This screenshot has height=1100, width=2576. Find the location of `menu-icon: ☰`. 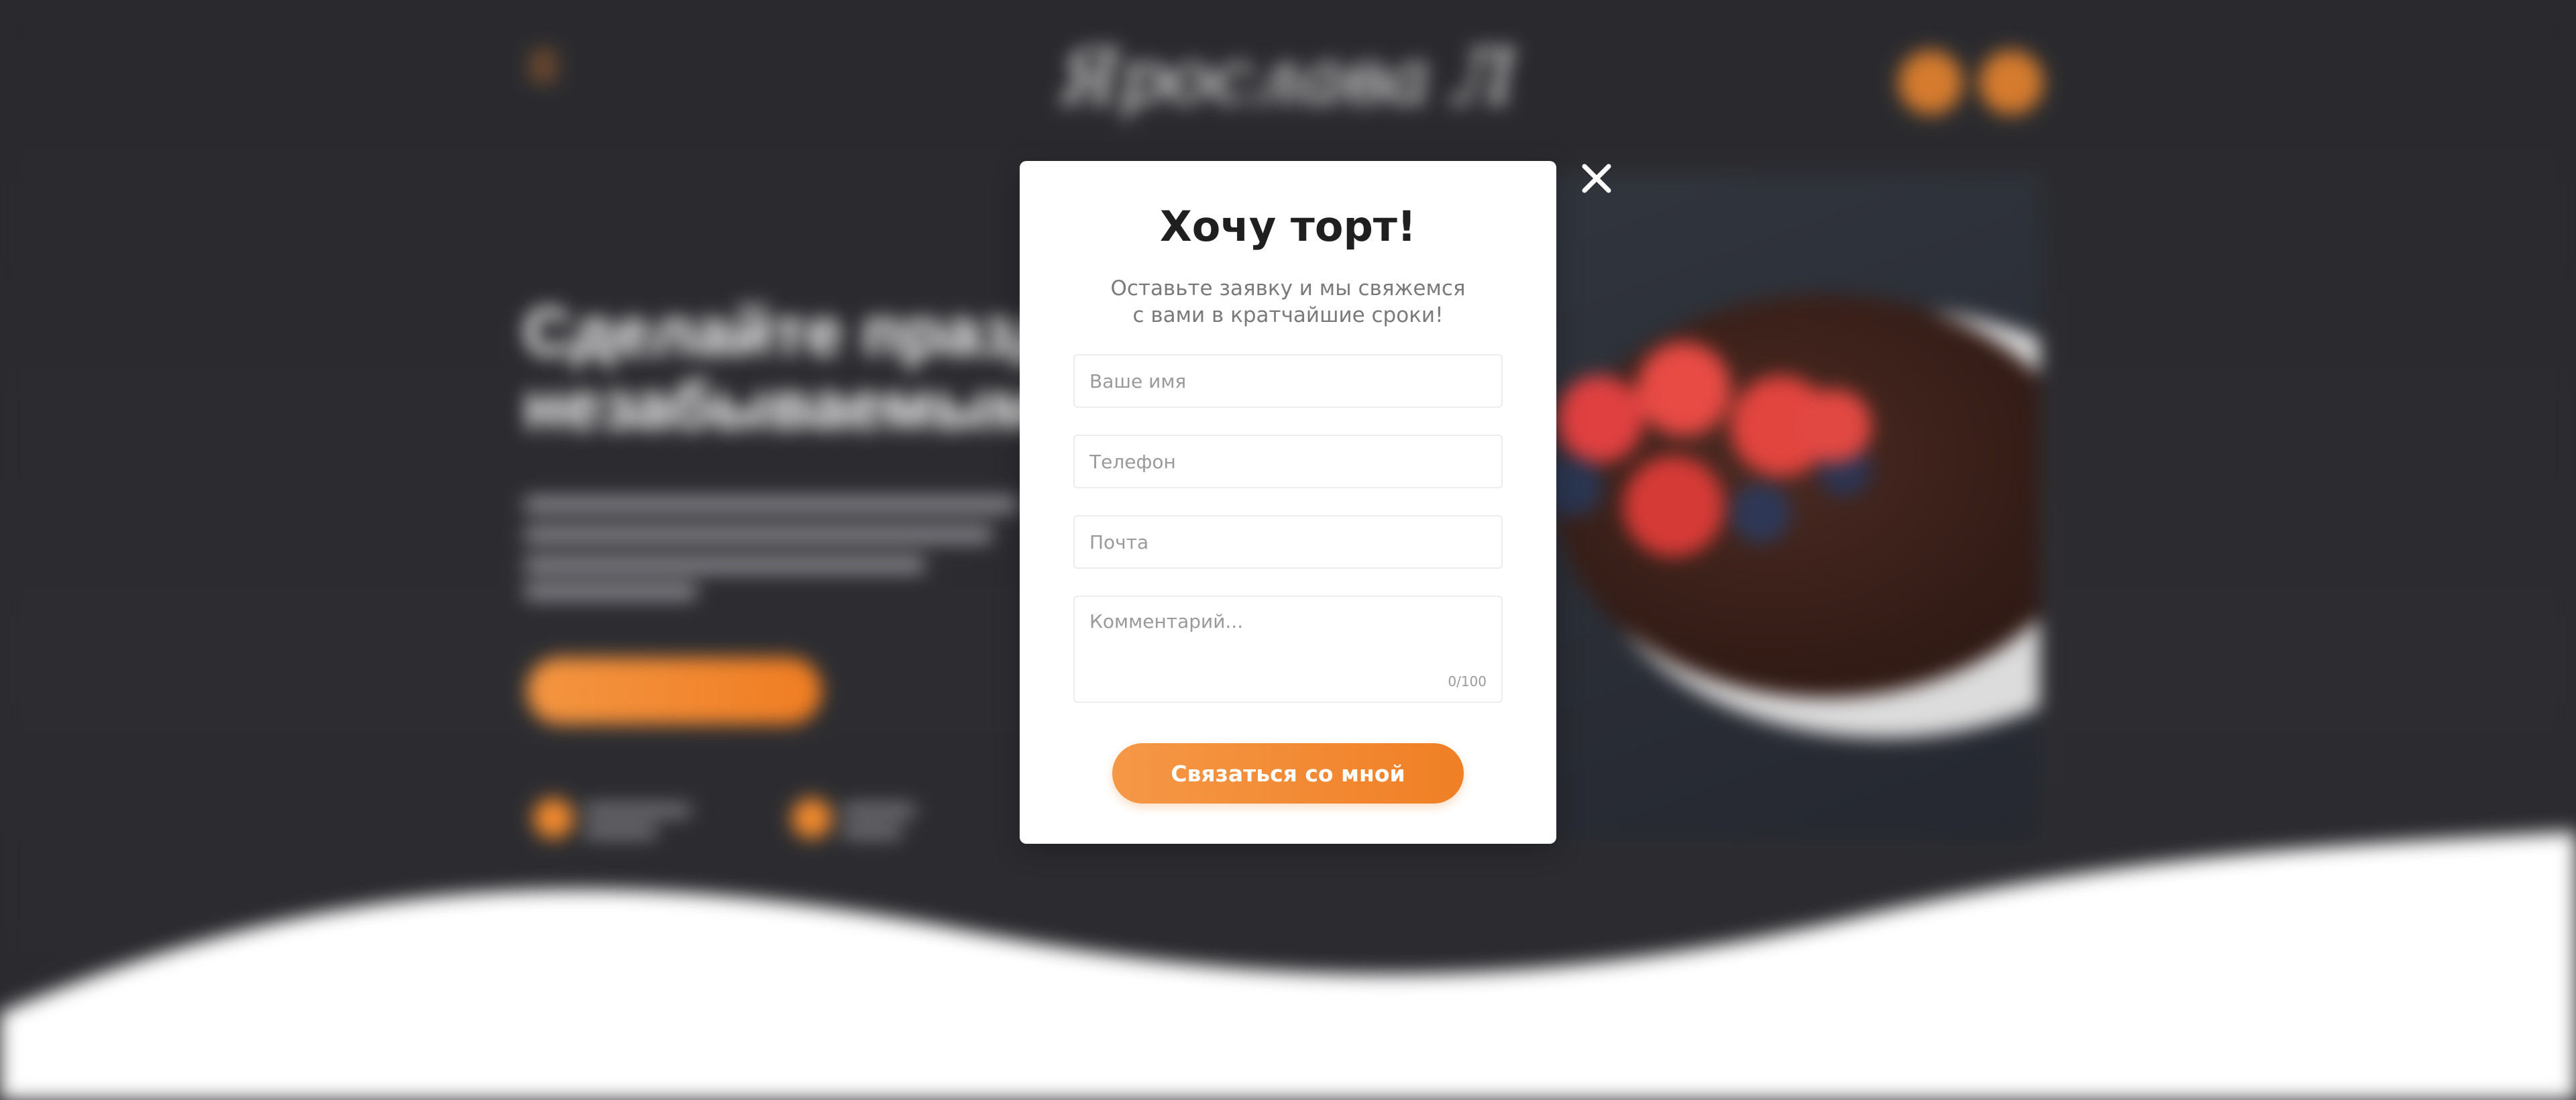

menu-icon: ☰ is located at coordinates (543, 67).